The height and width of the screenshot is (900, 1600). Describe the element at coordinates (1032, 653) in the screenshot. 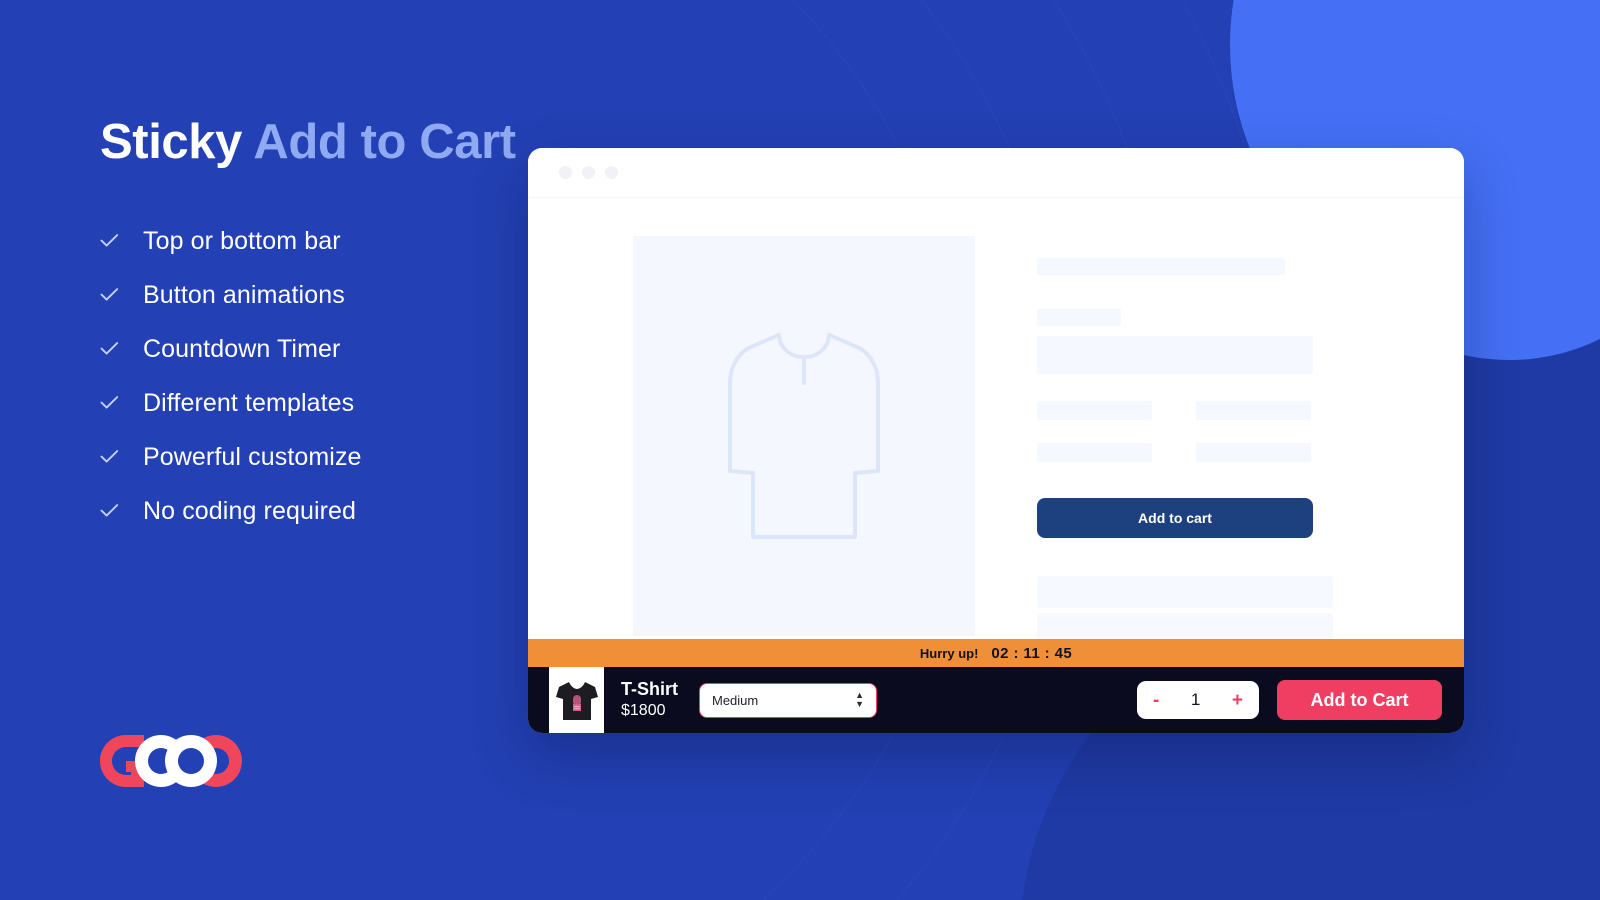

I see `timer-value: 02 : 11 : 45` at that location.